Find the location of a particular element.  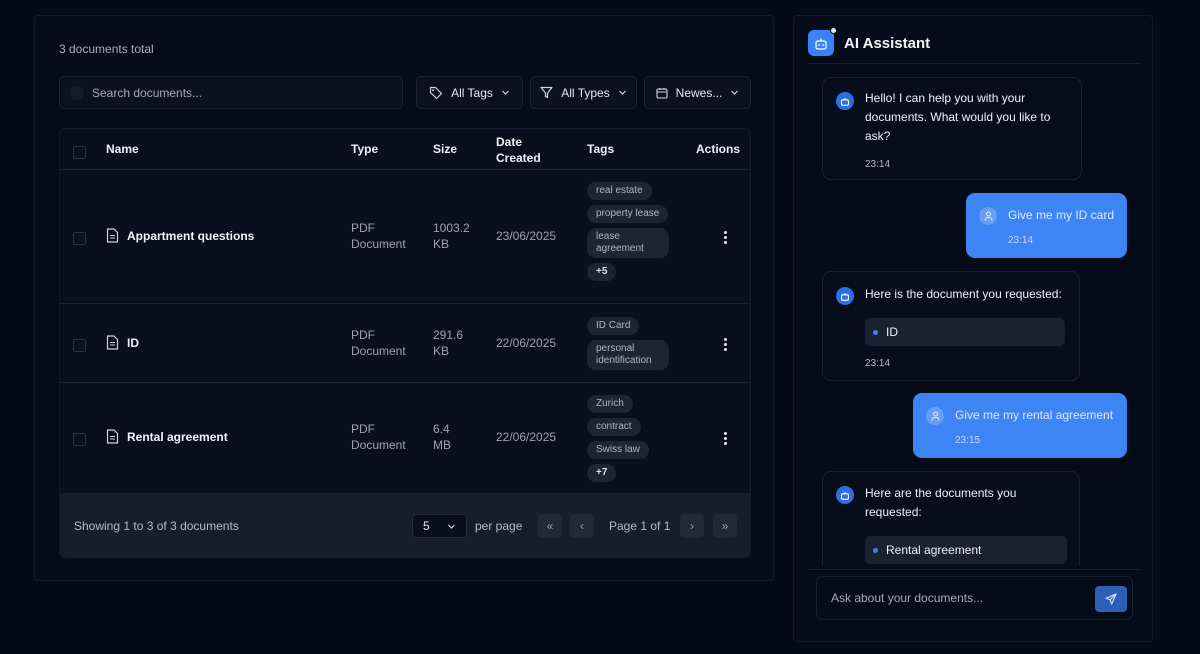

size-line1: 291.6 is located at coordinates (448, 335).